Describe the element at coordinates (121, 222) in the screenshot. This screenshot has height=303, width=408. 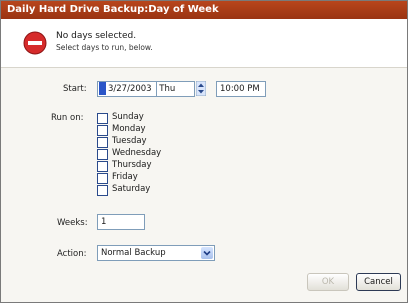
I see `weeks-input: 1` at that location.